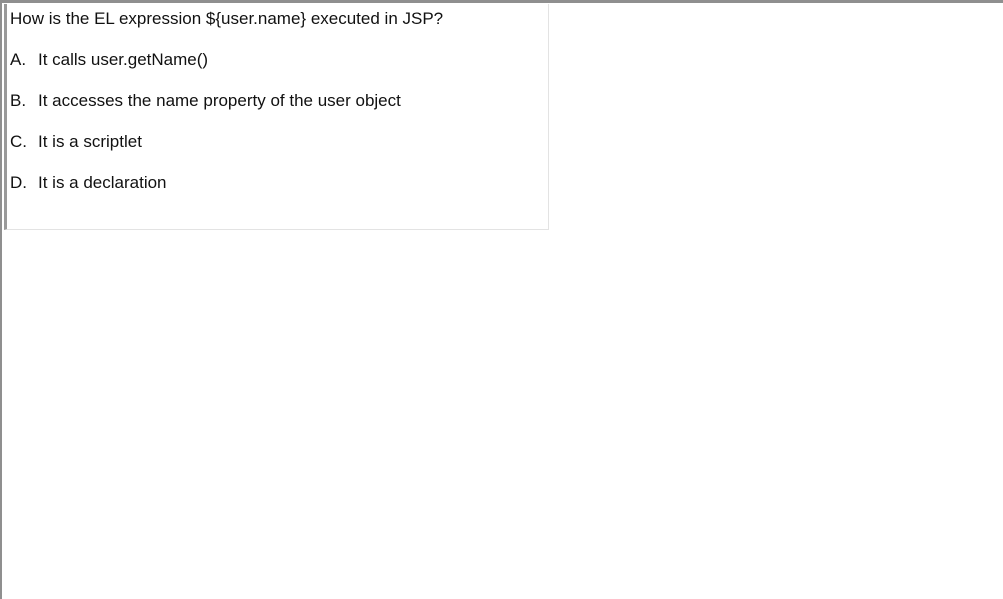 Image resolution: width=1003 pixels, height=599 pixels. I want to click on option-letter: C., so click(18, 141).